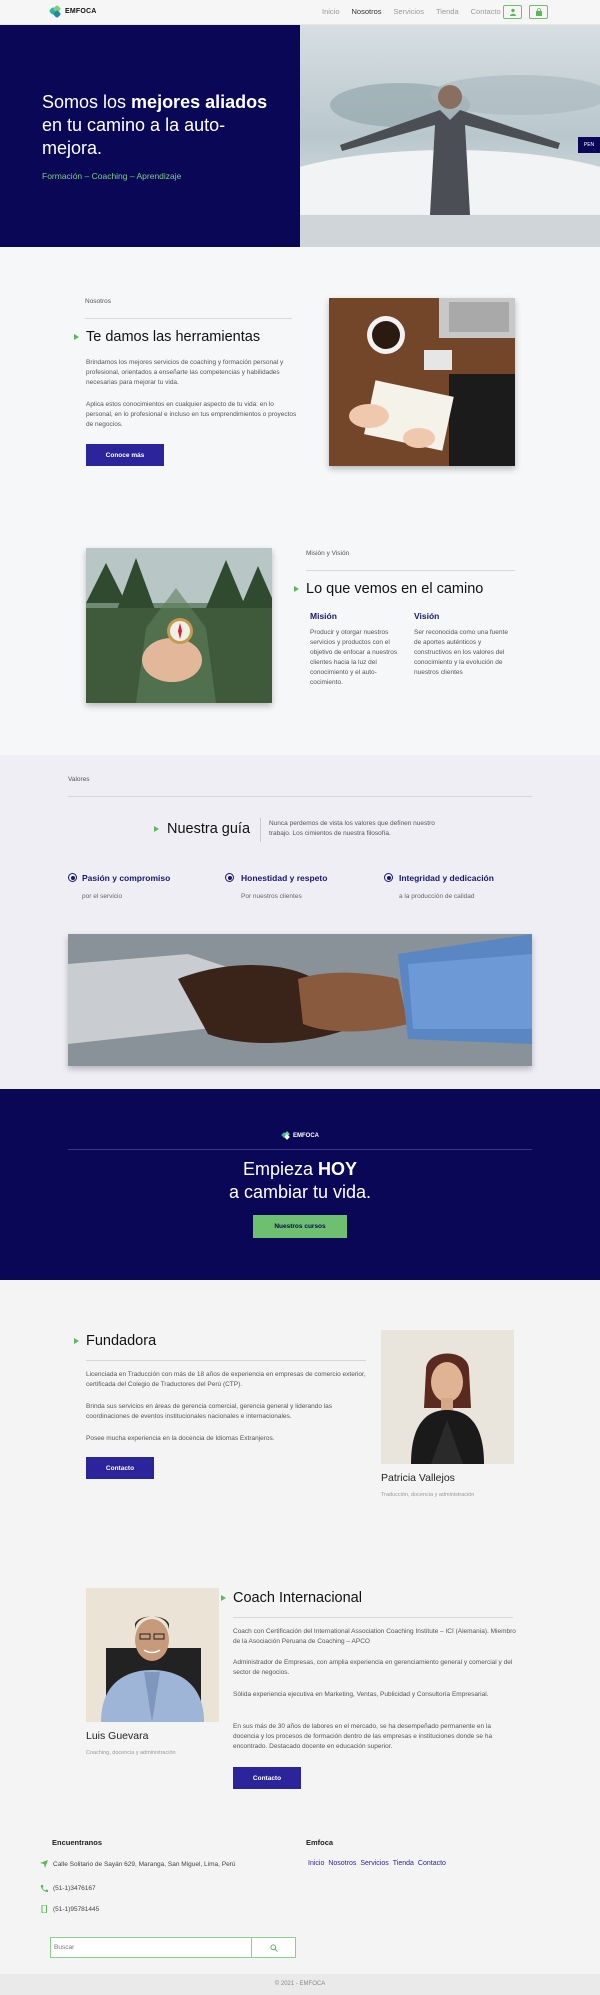  What do you see at coordinates (323, 616) in the screenshot?
I see `mission-subtitle: Misión` at bounding box center [323, 616].